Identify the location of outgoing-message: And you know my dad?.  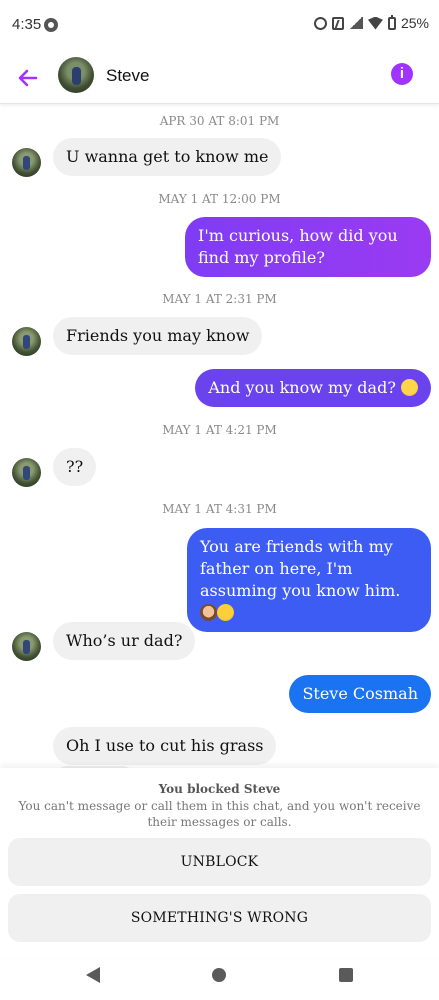
(313, 388).